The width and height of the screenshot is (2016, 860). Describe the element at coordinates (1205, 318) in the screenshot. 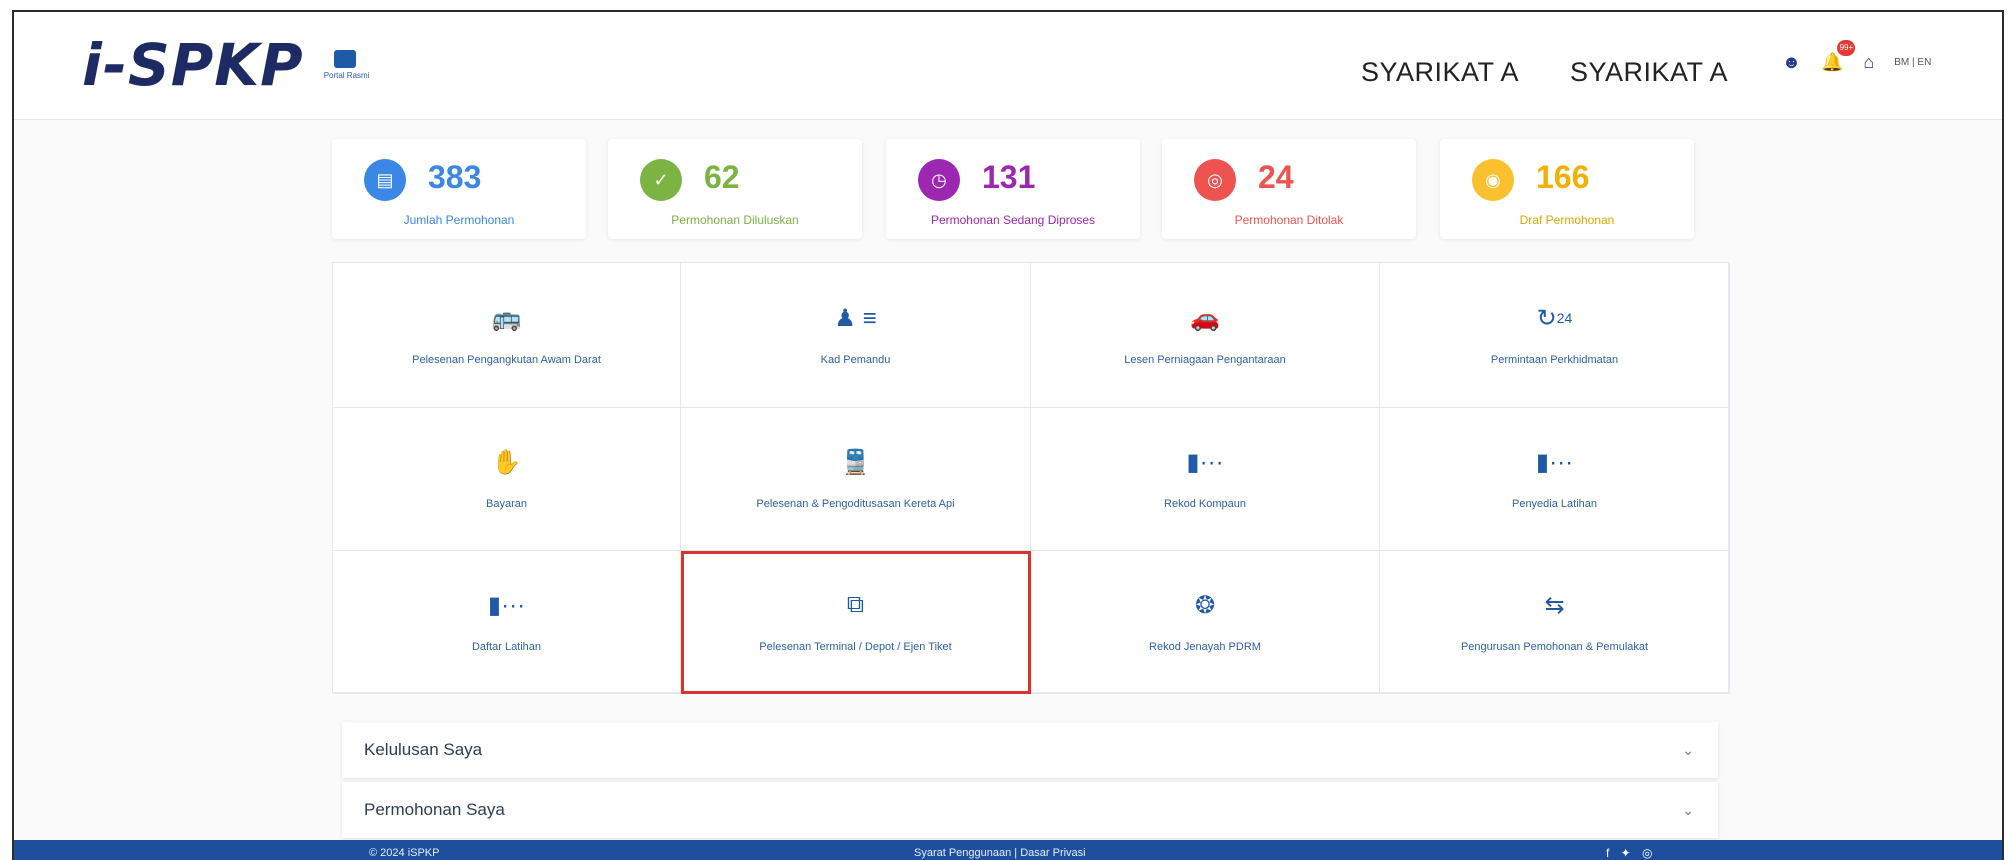

I see `car-wifi-icon: 🚗` at that location.